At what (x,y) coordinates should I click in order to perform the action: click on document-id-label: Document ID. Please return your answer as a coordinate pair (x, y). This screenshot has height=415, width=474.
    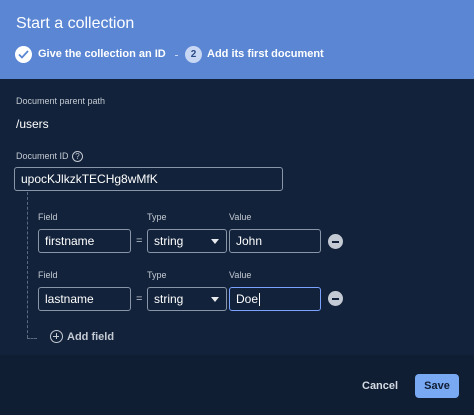
    Looking at the image, I should click on (42, 156).